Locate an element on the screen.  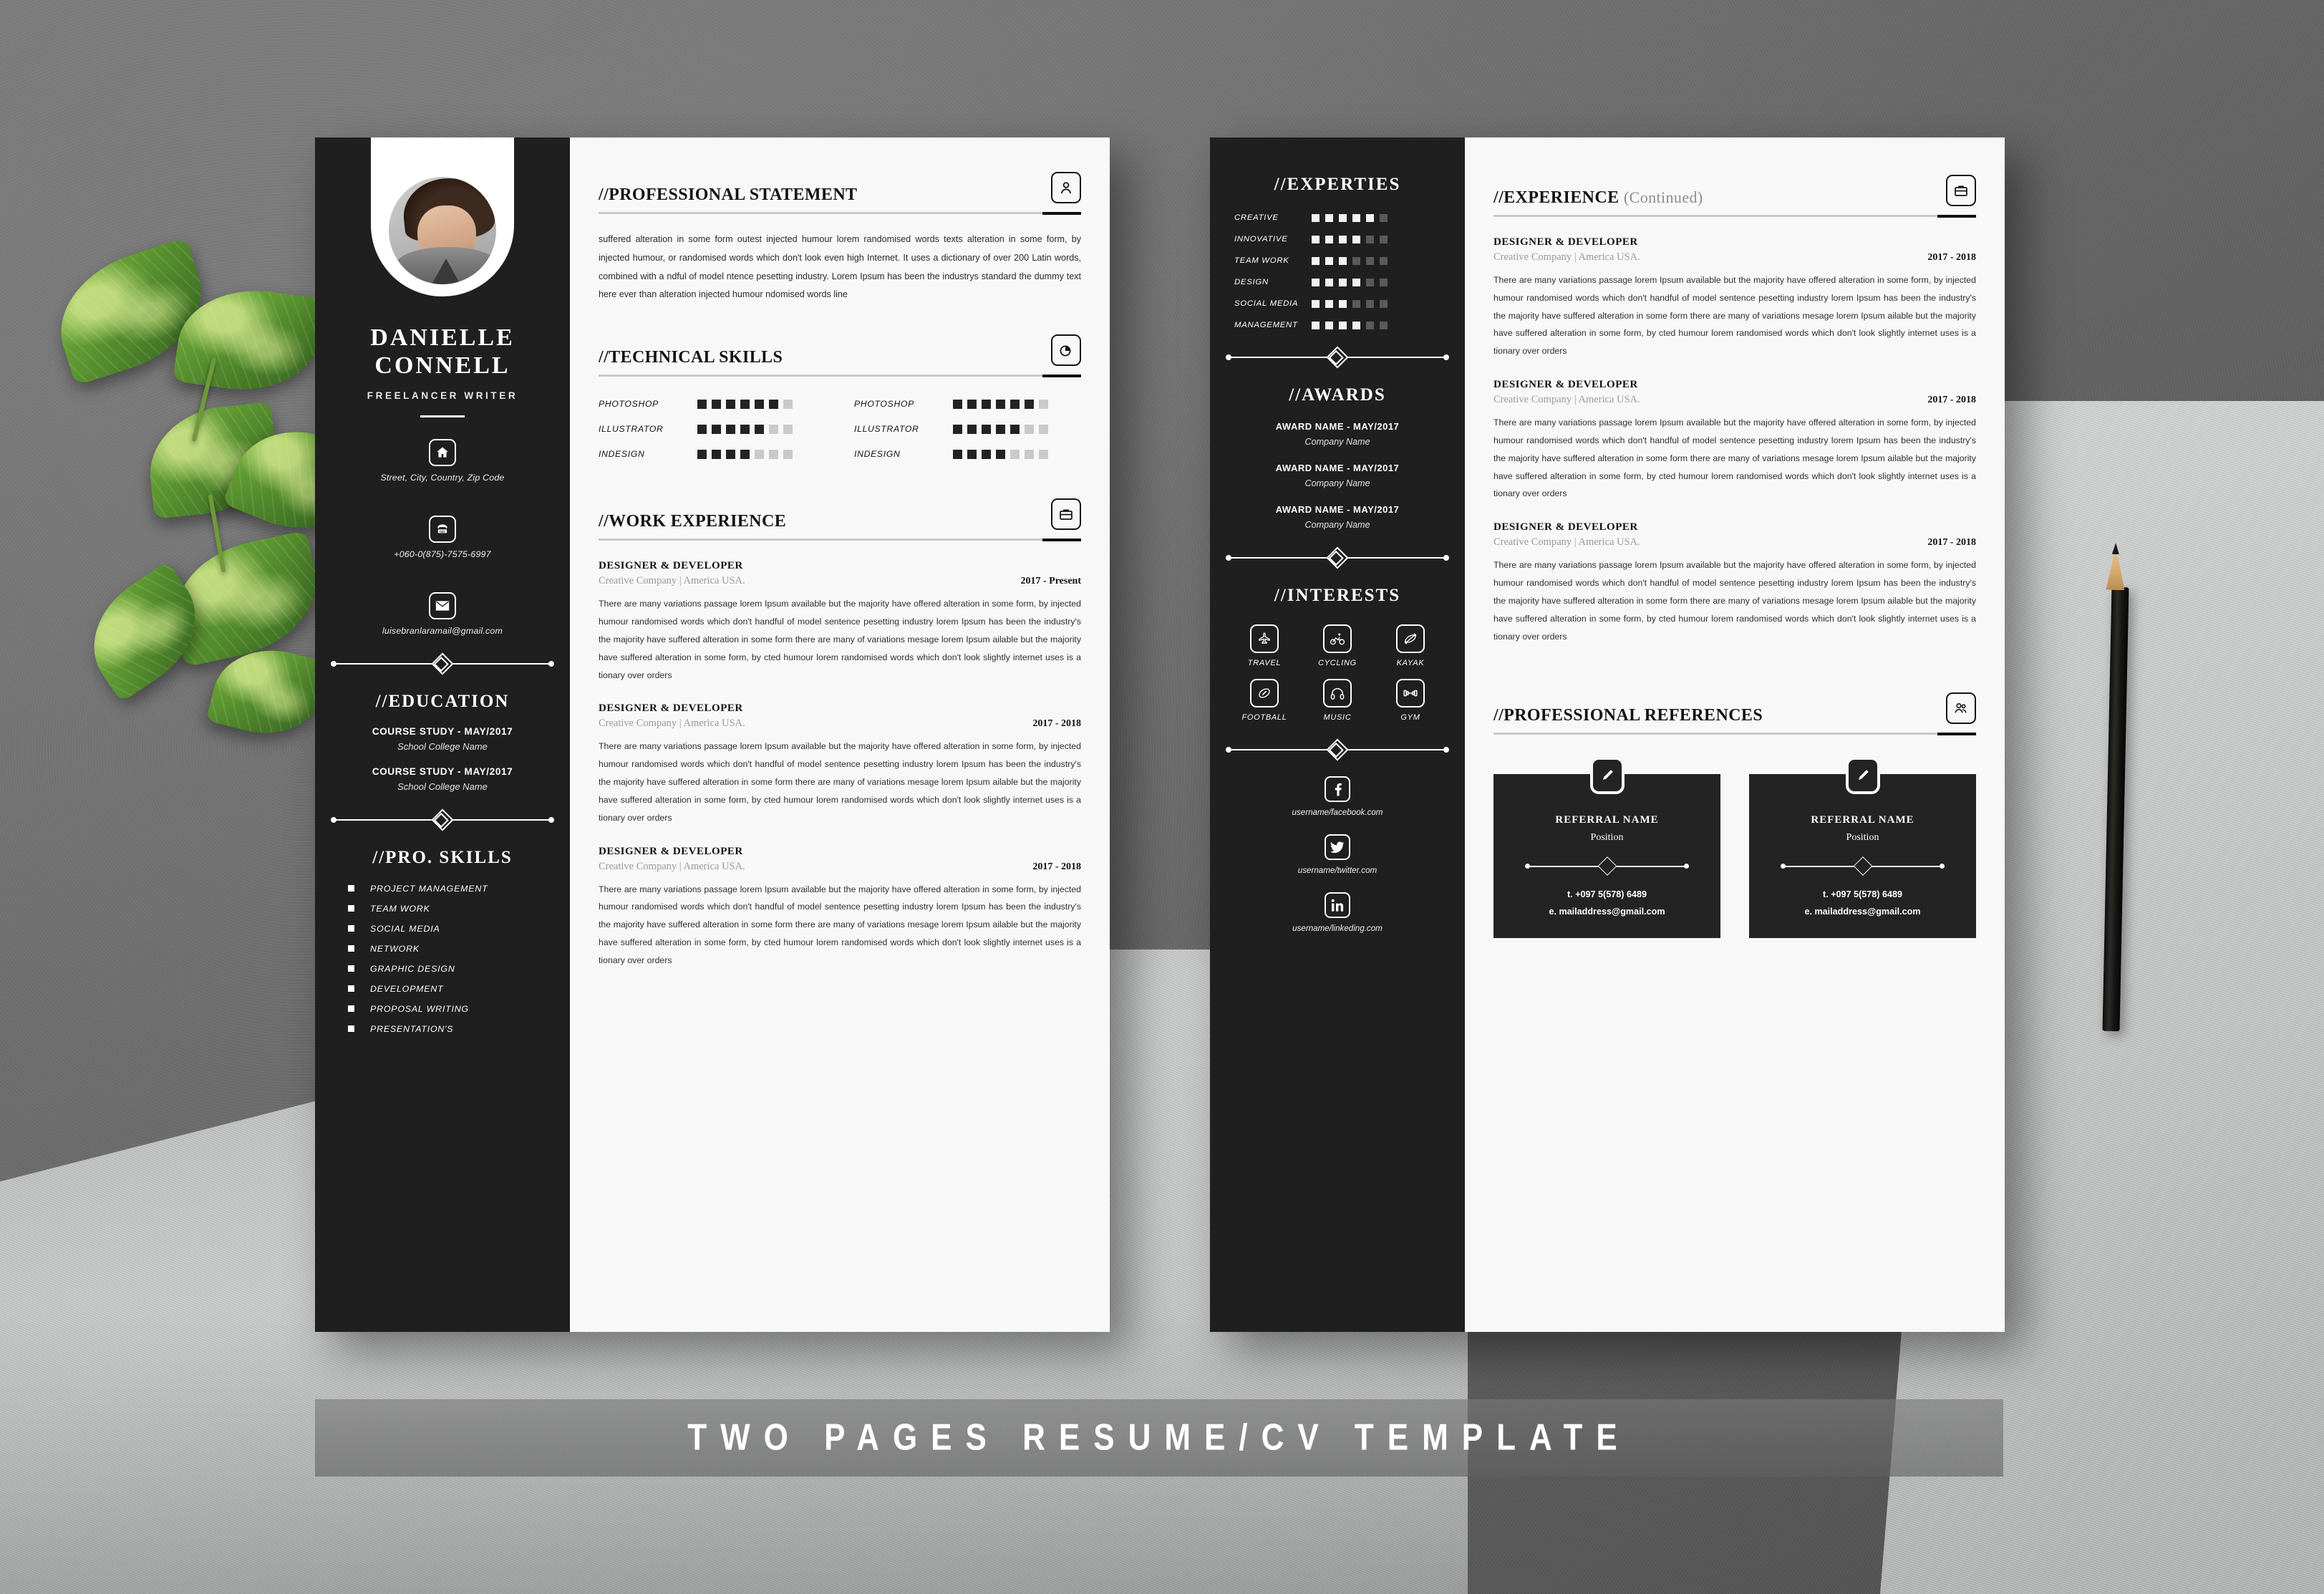
experience-continued-heading: //EXPERIENCE (Continued) is located at coordinates (1598, 197).